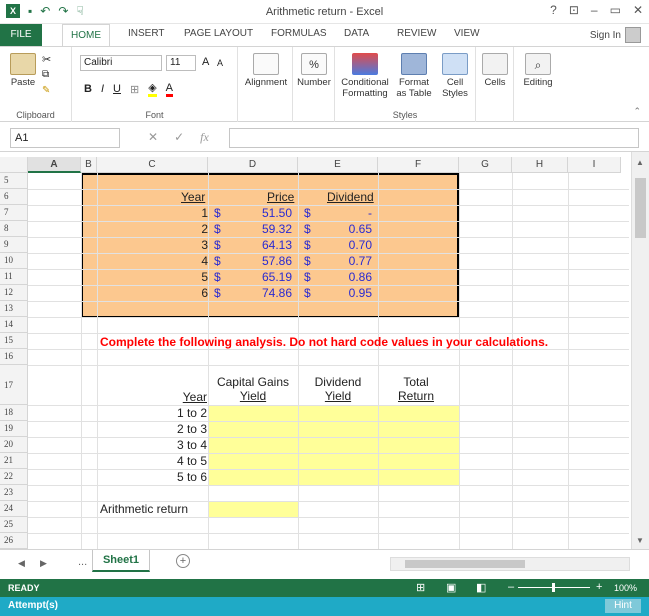 This screenshot has width=649, height=616. I want to click on fill-color-icon: ◈, so click(152, 89).